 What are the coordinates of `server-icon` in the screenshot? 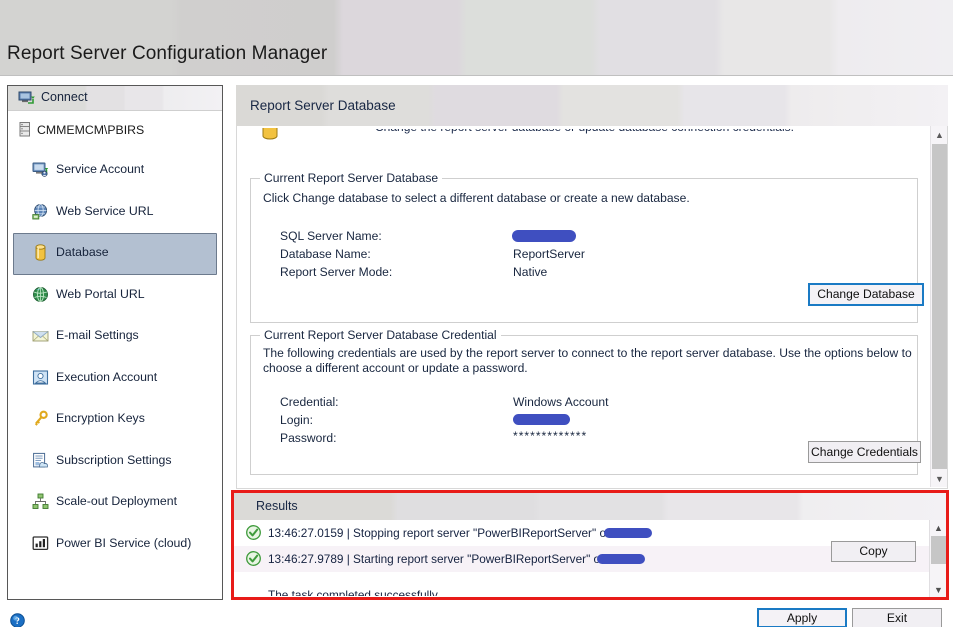 It's located at (24, 129).